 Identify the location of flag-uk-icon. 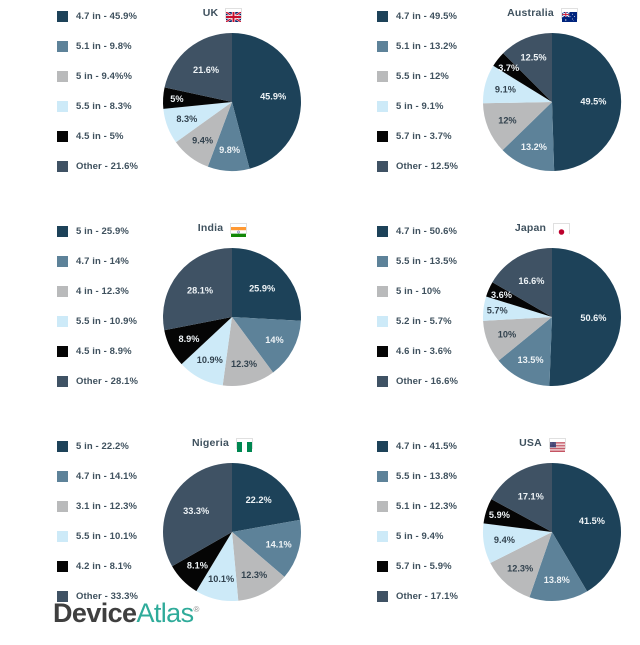
(233, 13).